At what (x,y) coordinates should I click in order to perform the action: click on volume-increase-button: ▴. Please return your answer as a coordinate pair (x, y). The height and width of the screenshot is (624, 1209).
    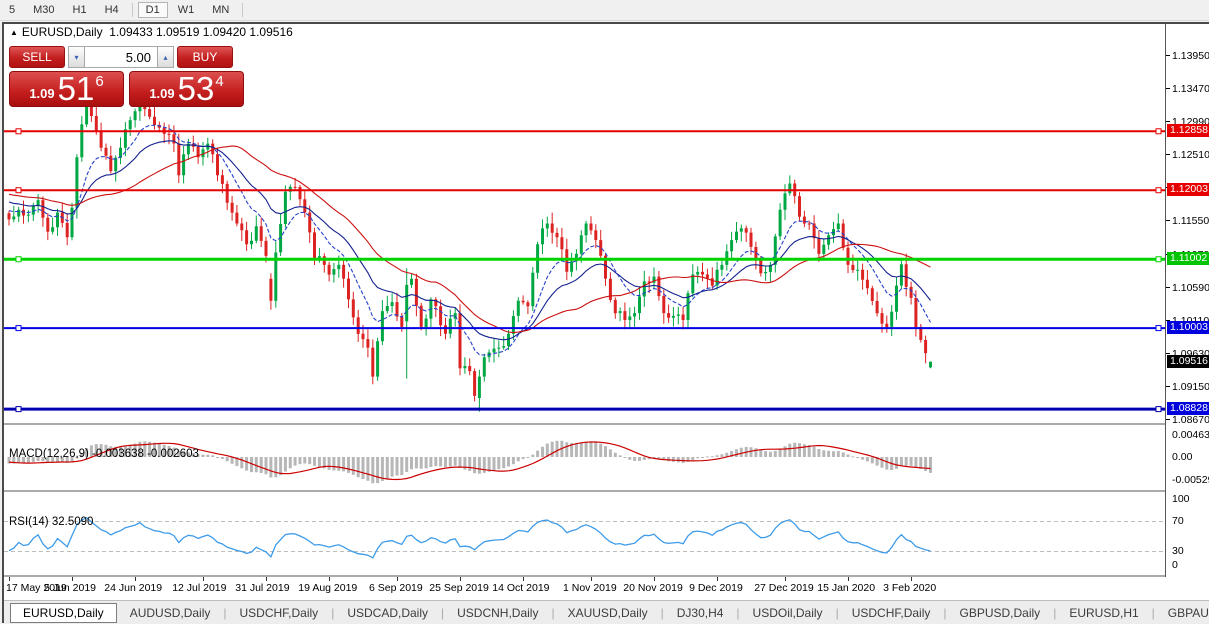
    Looking at the image, I should click on (165, 57).